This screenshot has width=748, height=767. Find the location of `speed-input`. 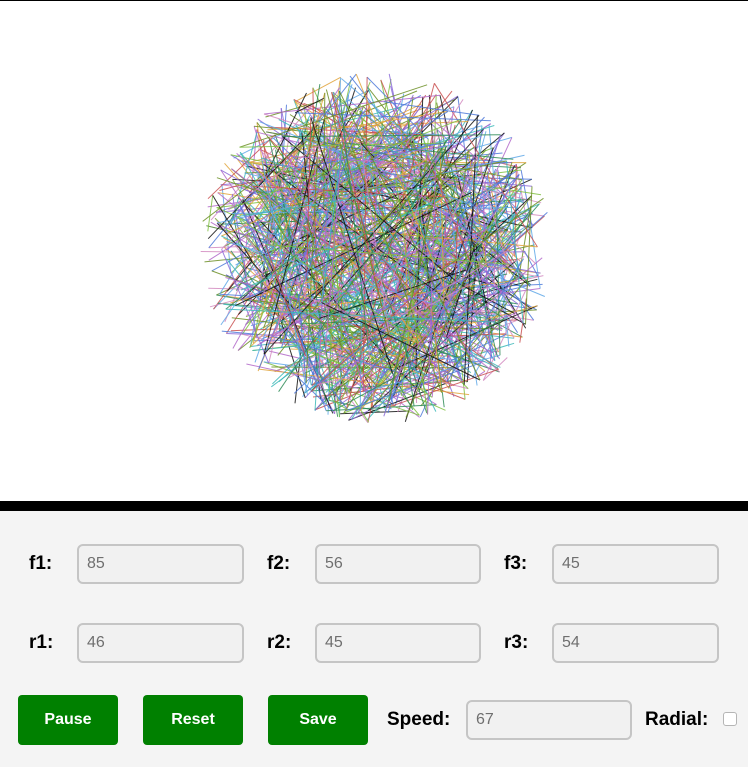

speed-input is located at coordinates (549, 720).